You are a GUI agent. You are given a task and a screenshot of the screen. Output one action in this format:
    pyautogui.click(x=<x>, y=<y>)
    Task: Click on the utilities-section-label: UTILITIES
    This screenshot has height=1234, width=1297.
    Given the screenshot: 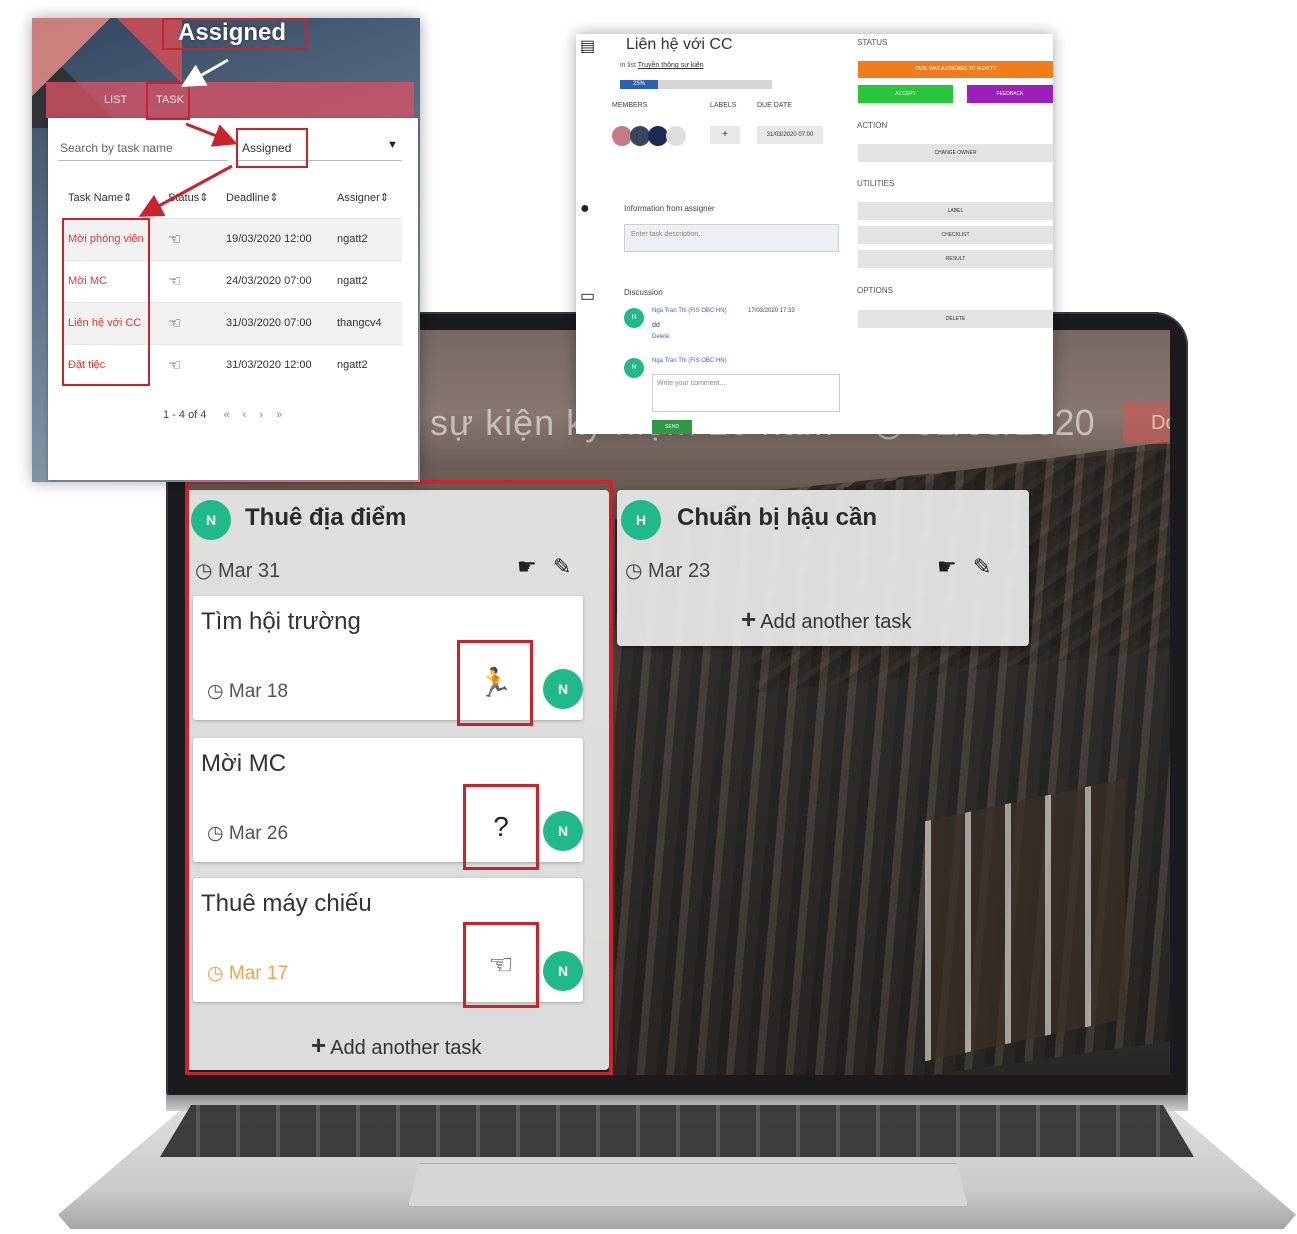 What is the action you would take?
    pyautogui.click(x=876, y=183)
    